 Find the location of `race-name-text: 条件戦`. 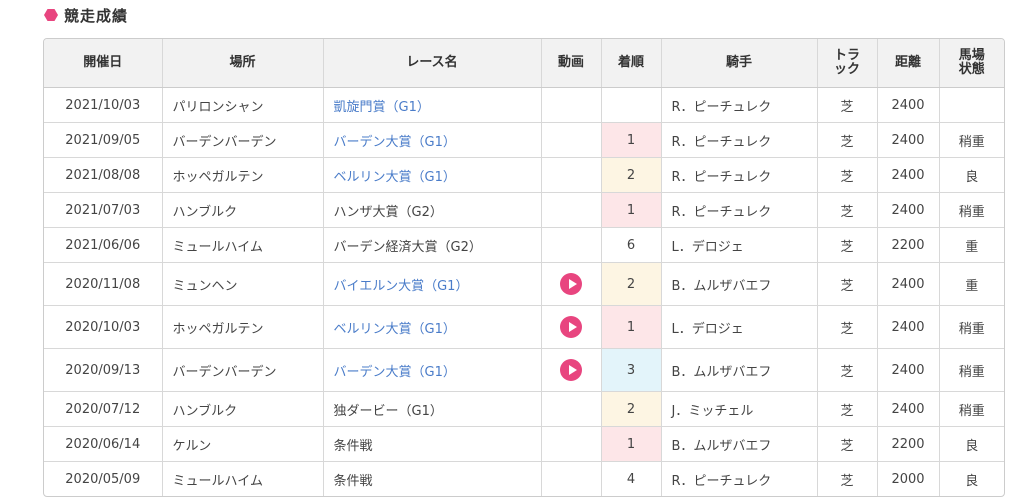

race-name-text: 条件戦 is located at coordinates (353, 481).